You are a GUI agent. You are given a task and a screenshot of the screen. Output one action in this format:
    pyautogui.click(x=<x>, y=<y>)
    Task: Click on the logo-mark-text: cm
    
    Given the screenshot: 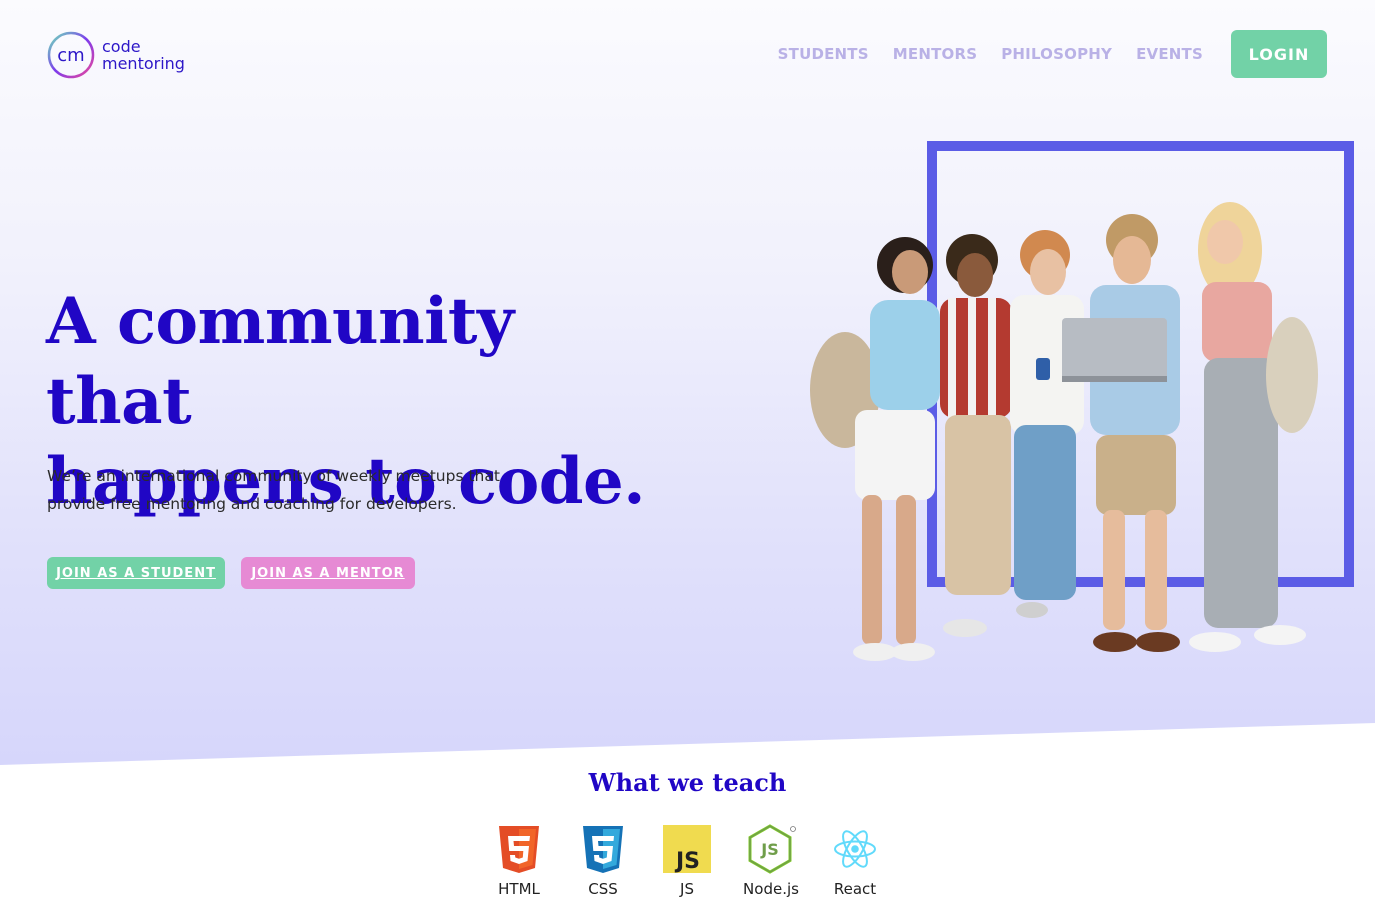 What is the action you would take?
    pyautogui.click(x=70, y=55)
    